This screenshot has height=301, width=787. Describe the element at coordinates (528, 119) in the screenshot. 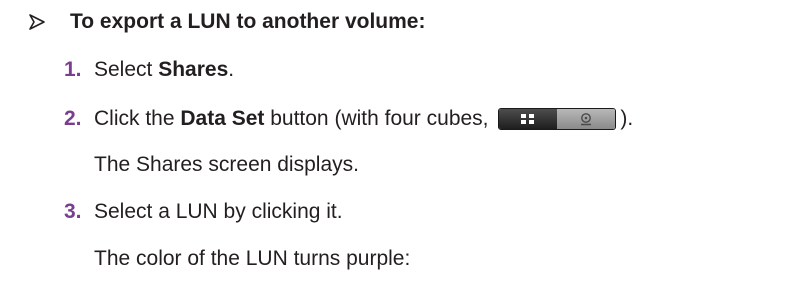

I see `four-cubes-icon` at that location.